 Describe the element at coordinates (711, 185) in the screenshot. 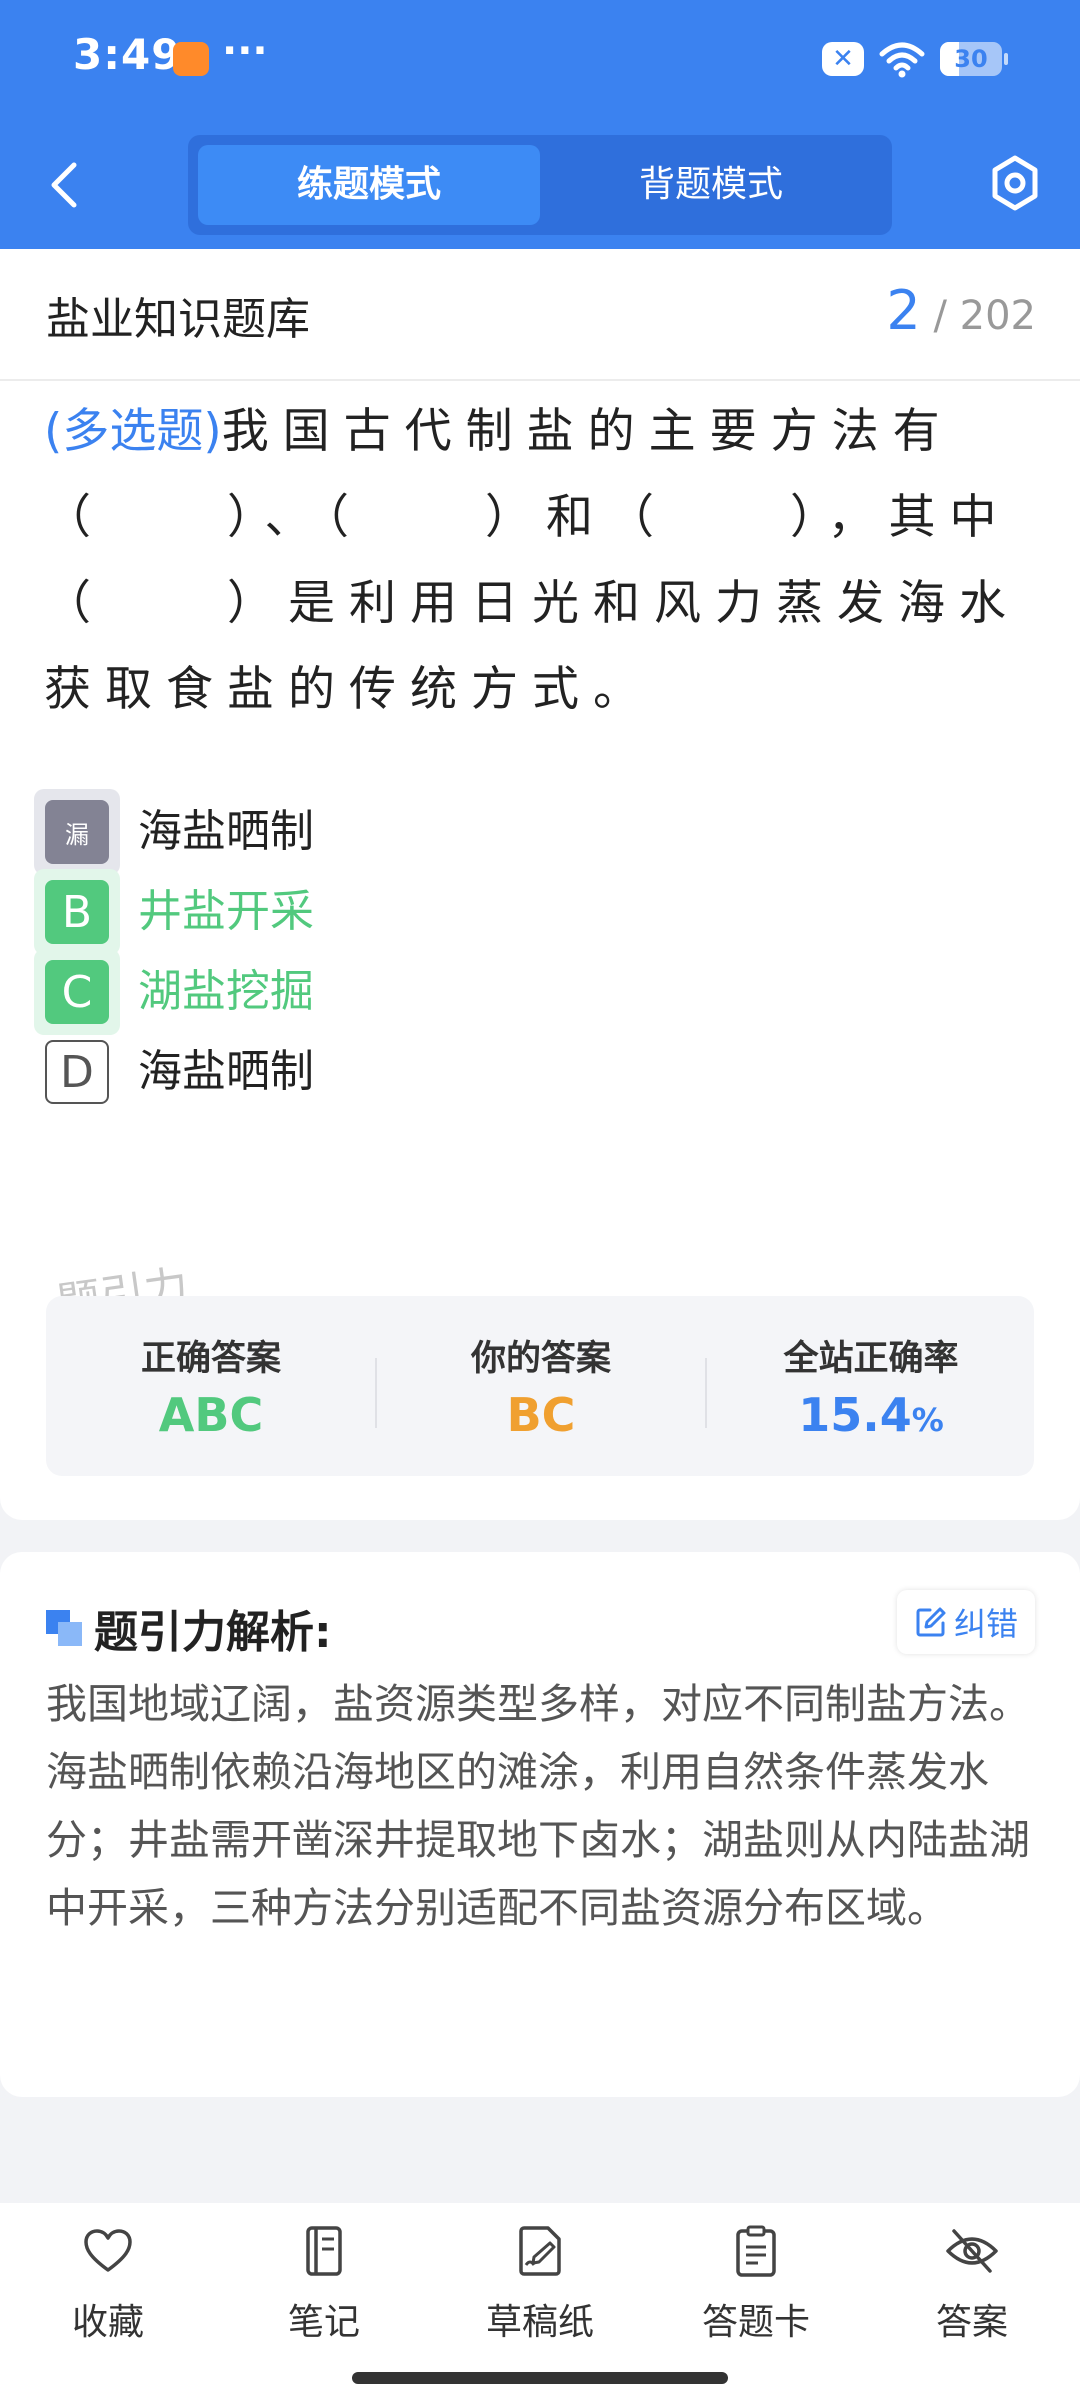

I see `tab-memorize-mode: 背题模式` at that location.